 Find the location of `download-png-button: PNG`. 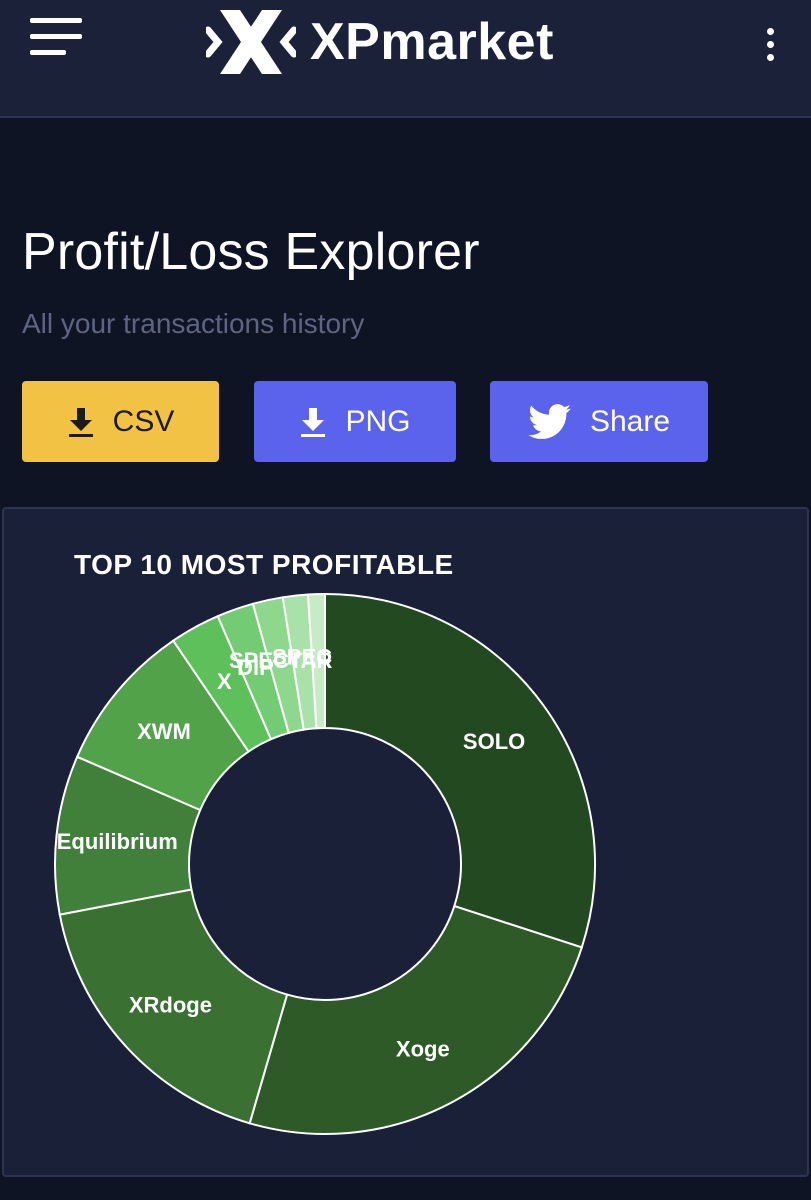

download-png-button: PNG is located at coordinates (355, 421).